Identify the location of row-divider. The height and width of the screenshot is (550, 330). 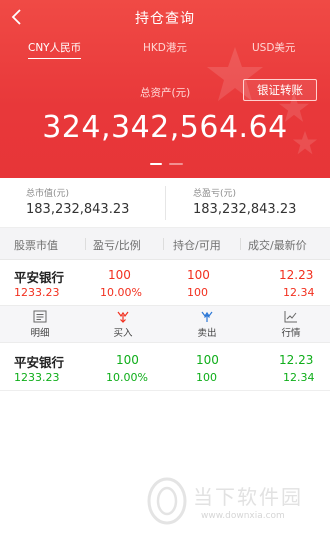
(165, 390).